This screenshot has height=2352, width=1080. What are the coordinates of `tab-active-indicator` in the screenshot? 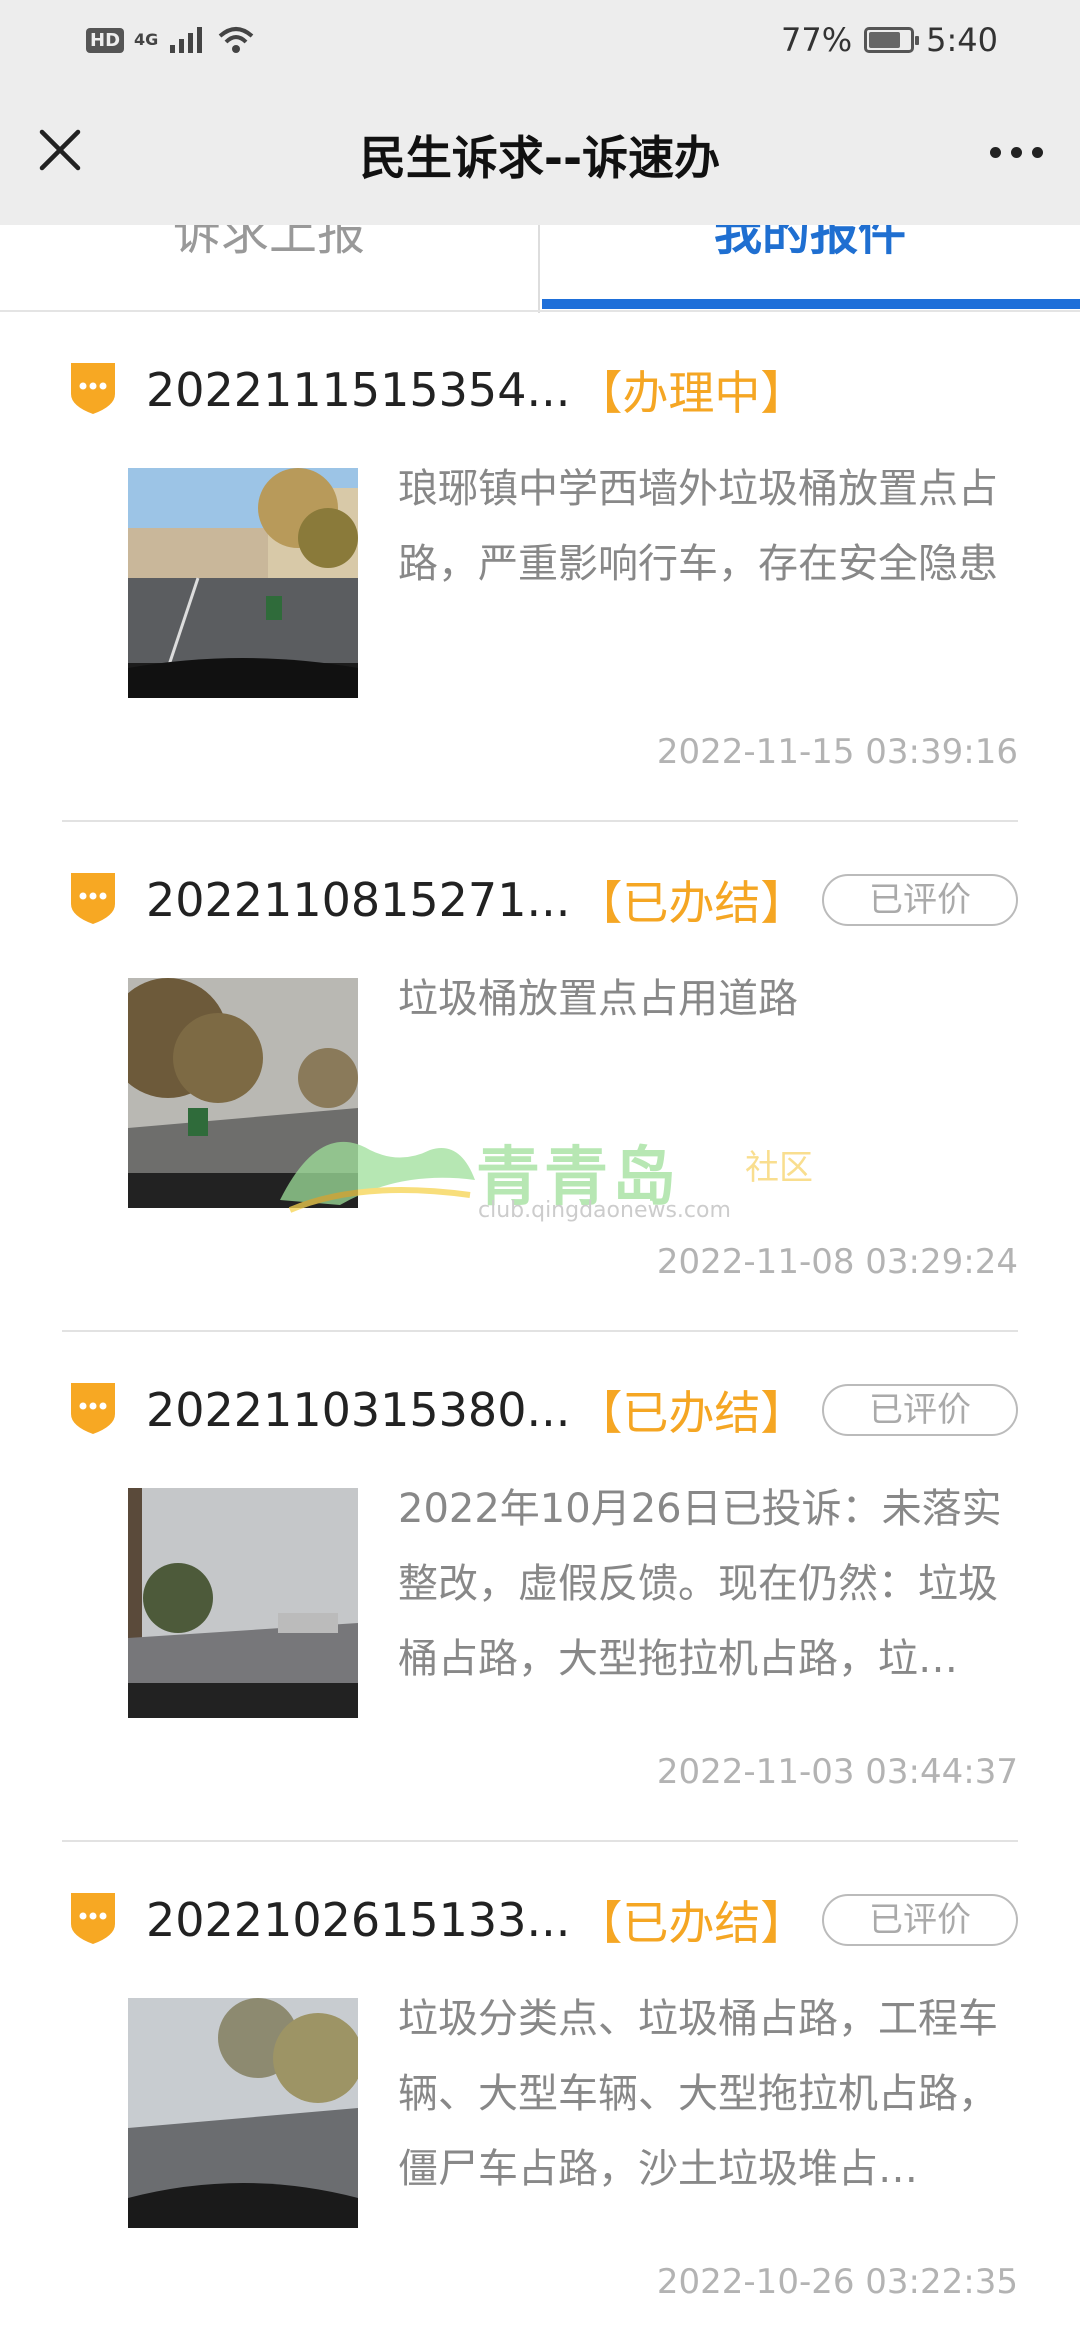 It's located at (811, 304).